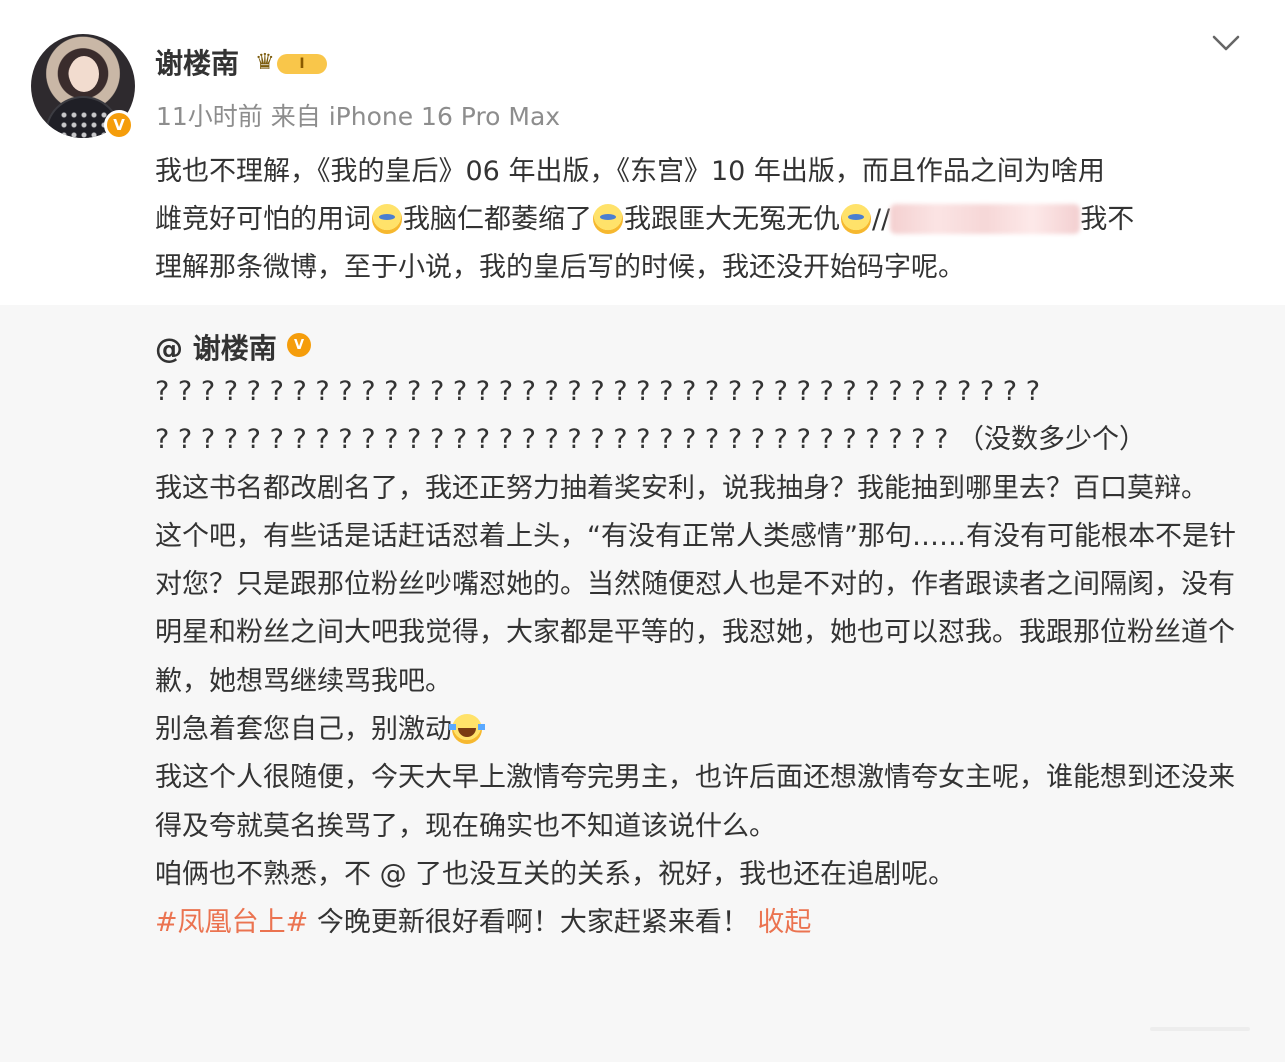 This screenshot has height=1062, width=1285. I want to click on avatar-face, so click(84, 74).